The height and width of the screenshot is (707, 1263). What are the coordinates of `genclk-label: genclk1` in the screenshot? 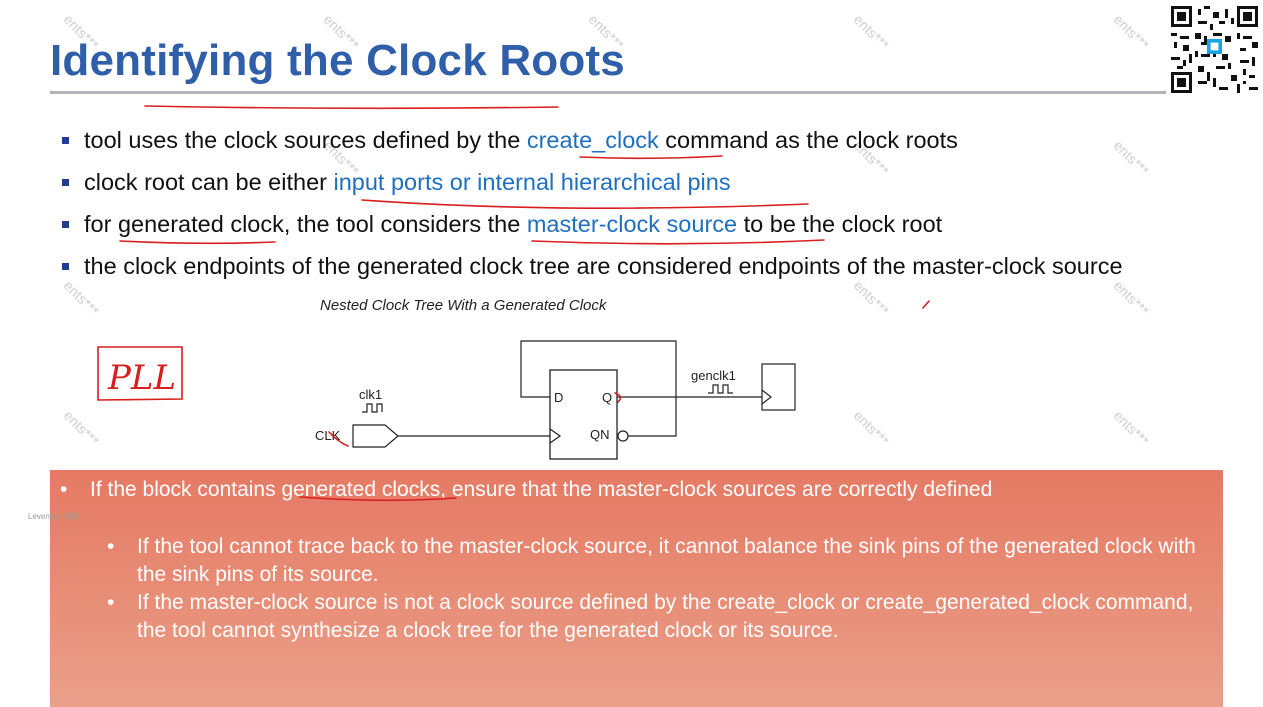 It's located at (713, 375).